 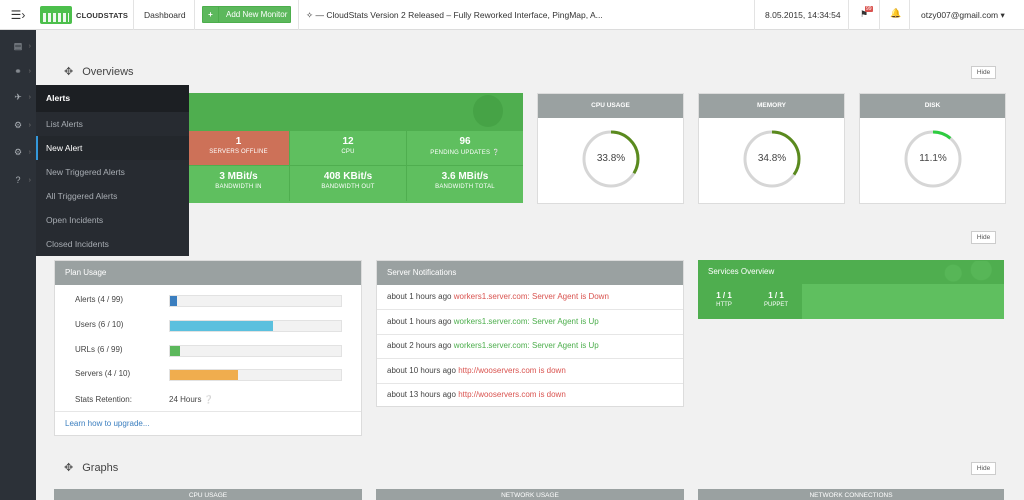 I want to click on question-icon: ?, so click(x=18, y=180).